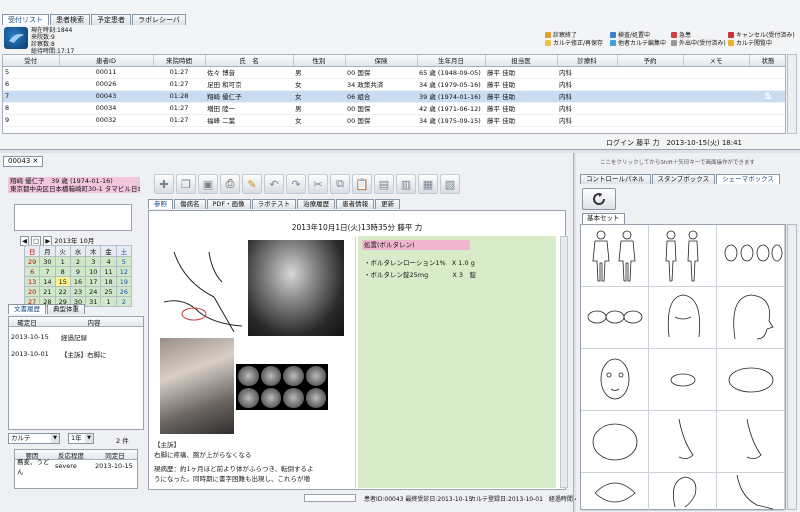  I want to click on calendar-day: 6, so click(32, 271).